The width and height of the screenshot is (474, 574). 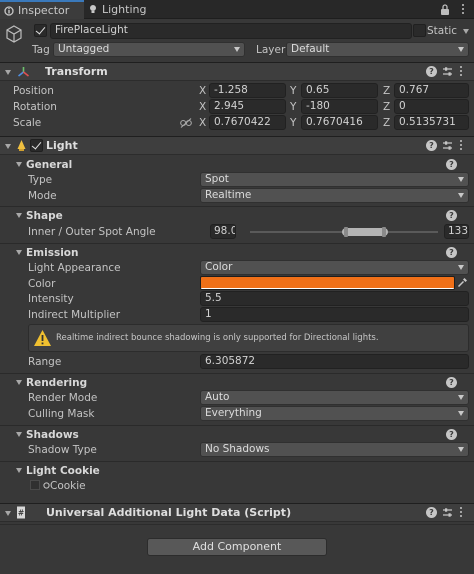 What do you see at coordinates (27, 123) in the screenshot?
I see `scale-label: Scale` at bounding box center [27, 123].